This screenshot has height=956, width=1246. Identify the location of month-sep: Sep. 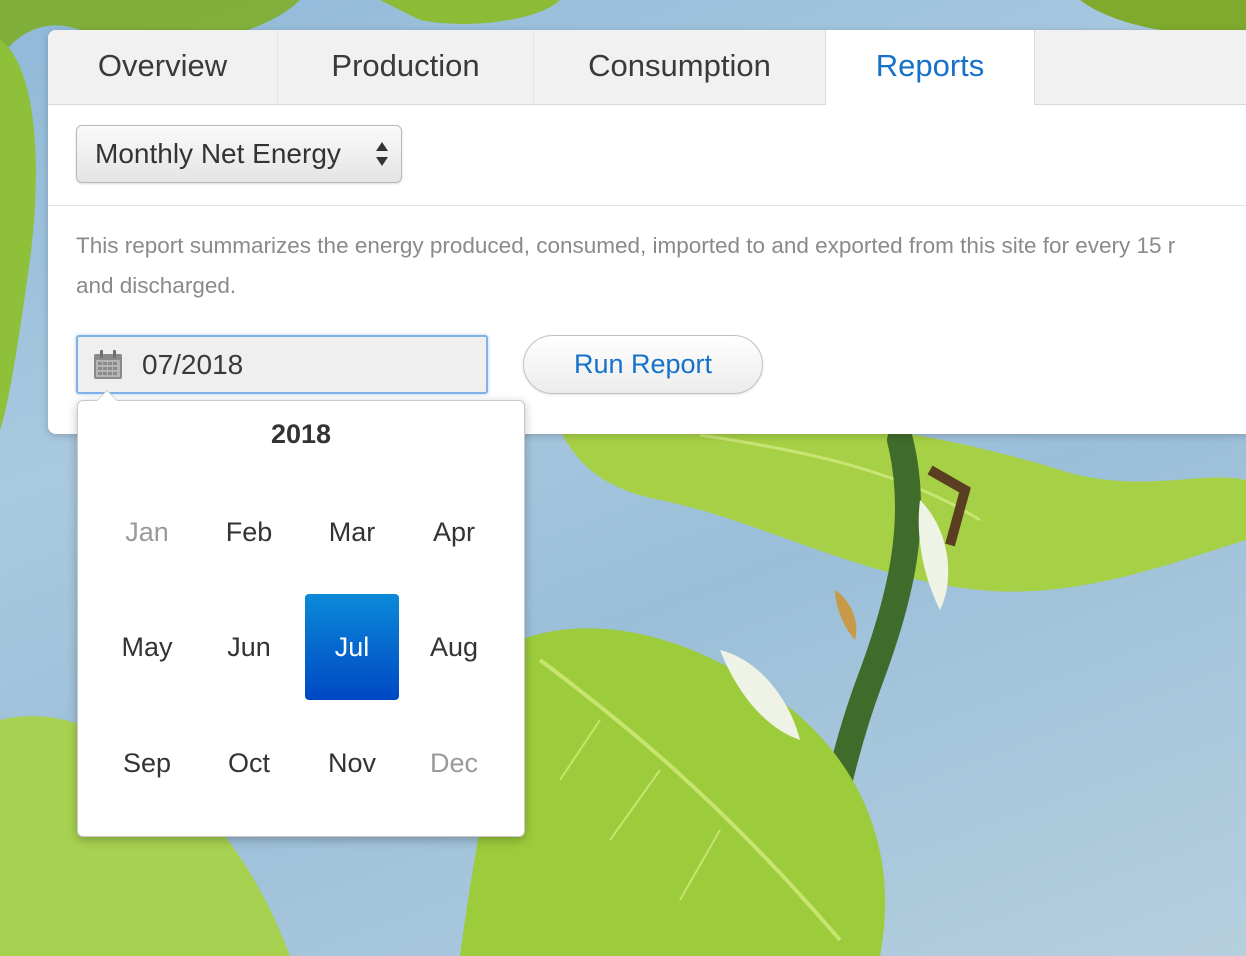
(147, 763).